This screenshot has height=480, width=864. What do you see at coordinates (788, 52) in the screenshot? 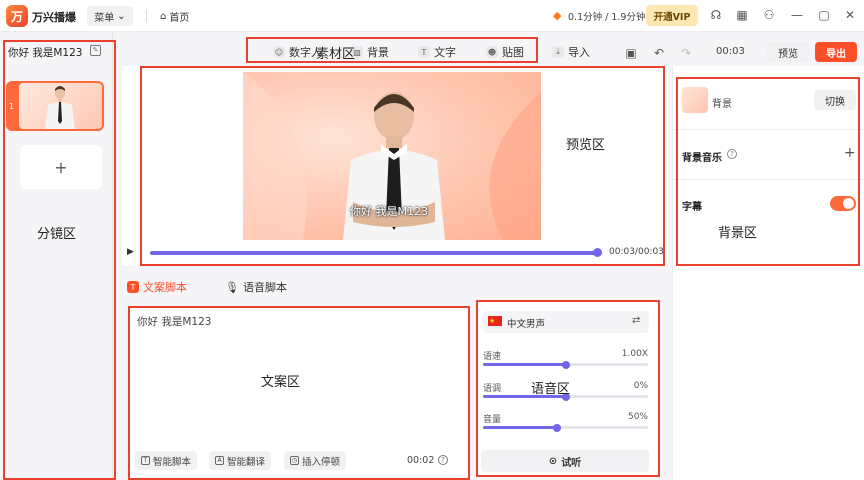
I see `preview-button: 预览` at bounding box center [788, 52].